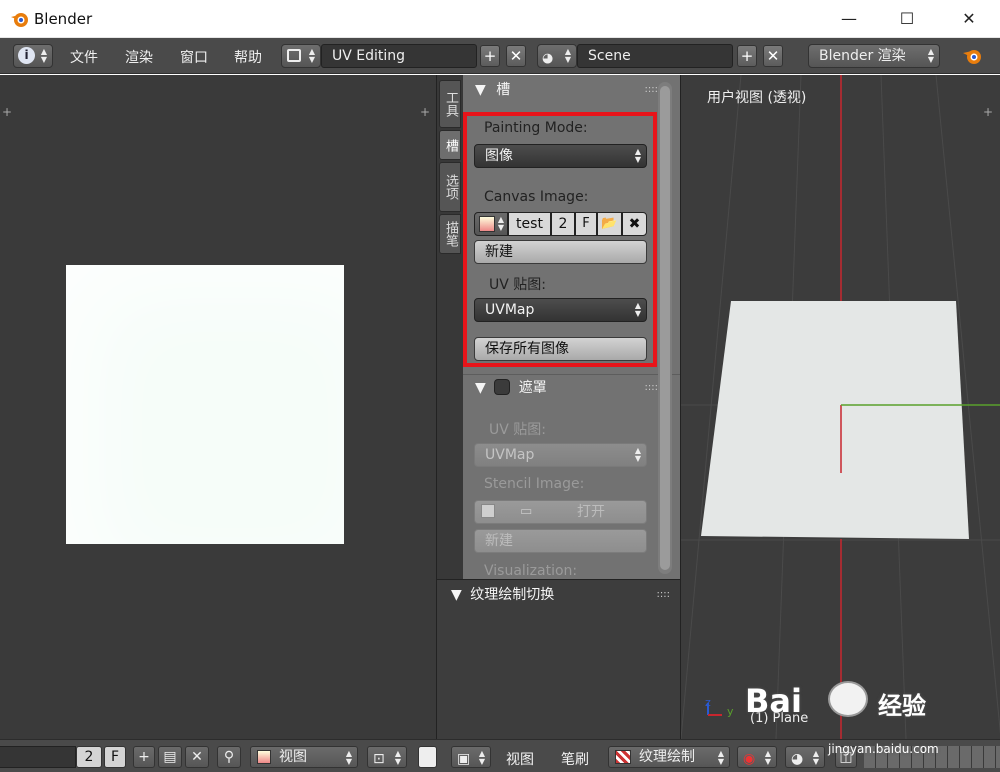 Image resolution: width=1000 pixels, height=772 pixels. I want to click on tab-slots: 槽, so click(450, 145).